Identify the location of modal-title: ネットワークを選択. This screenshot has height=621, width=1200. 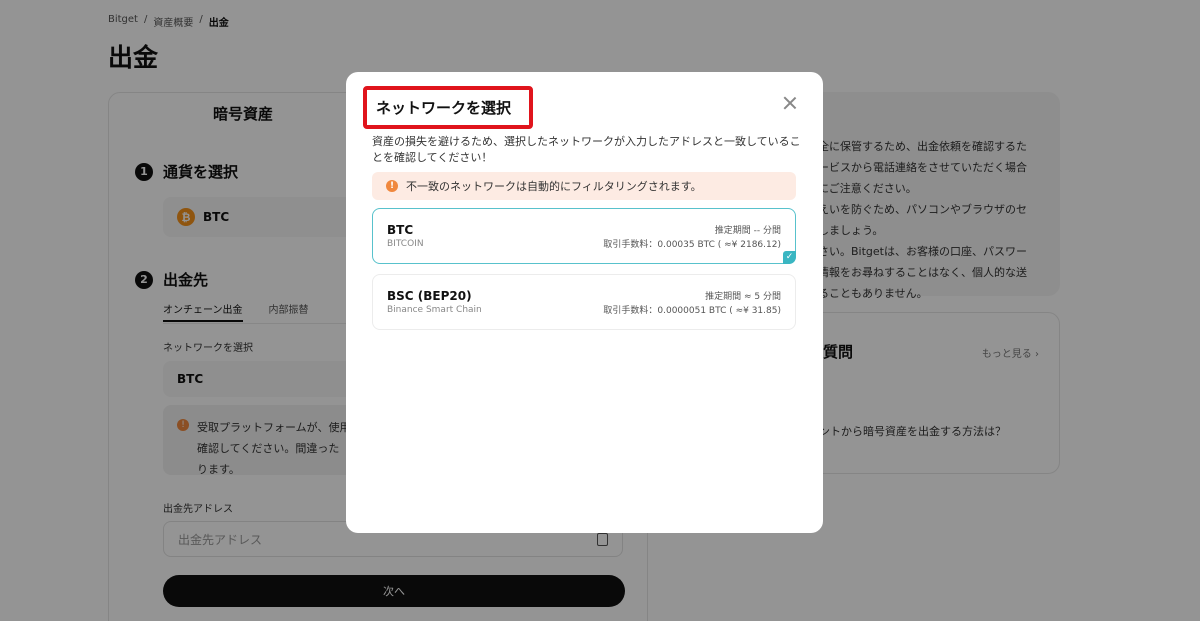
(444, 108).